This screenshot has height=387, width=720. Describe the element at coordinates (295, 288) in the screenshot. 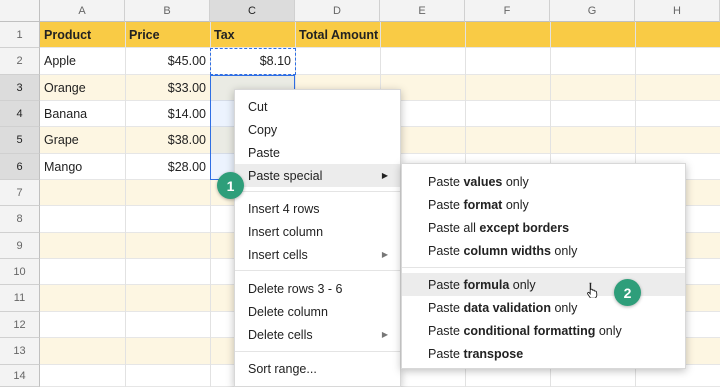

I see `menu-item-label: Delete rows 3 - 6` at that location.